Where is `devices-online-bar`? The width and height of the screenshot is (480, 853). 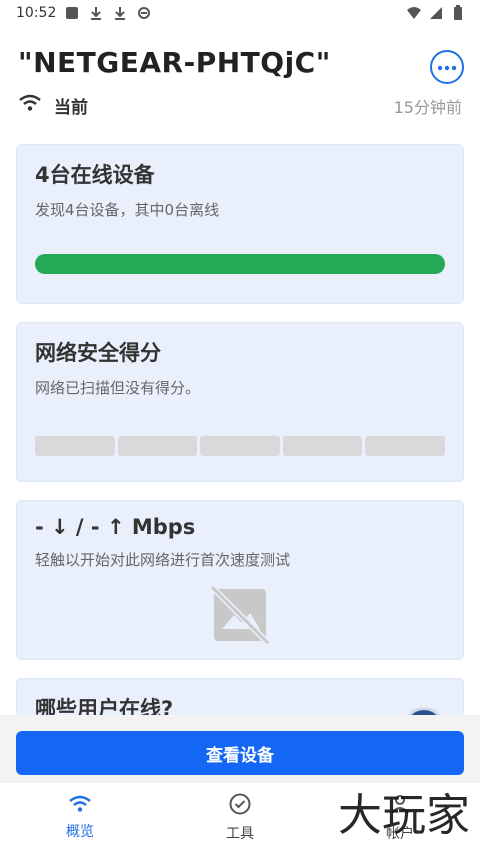 devices-online-bar is located at coordinates (240, 264).